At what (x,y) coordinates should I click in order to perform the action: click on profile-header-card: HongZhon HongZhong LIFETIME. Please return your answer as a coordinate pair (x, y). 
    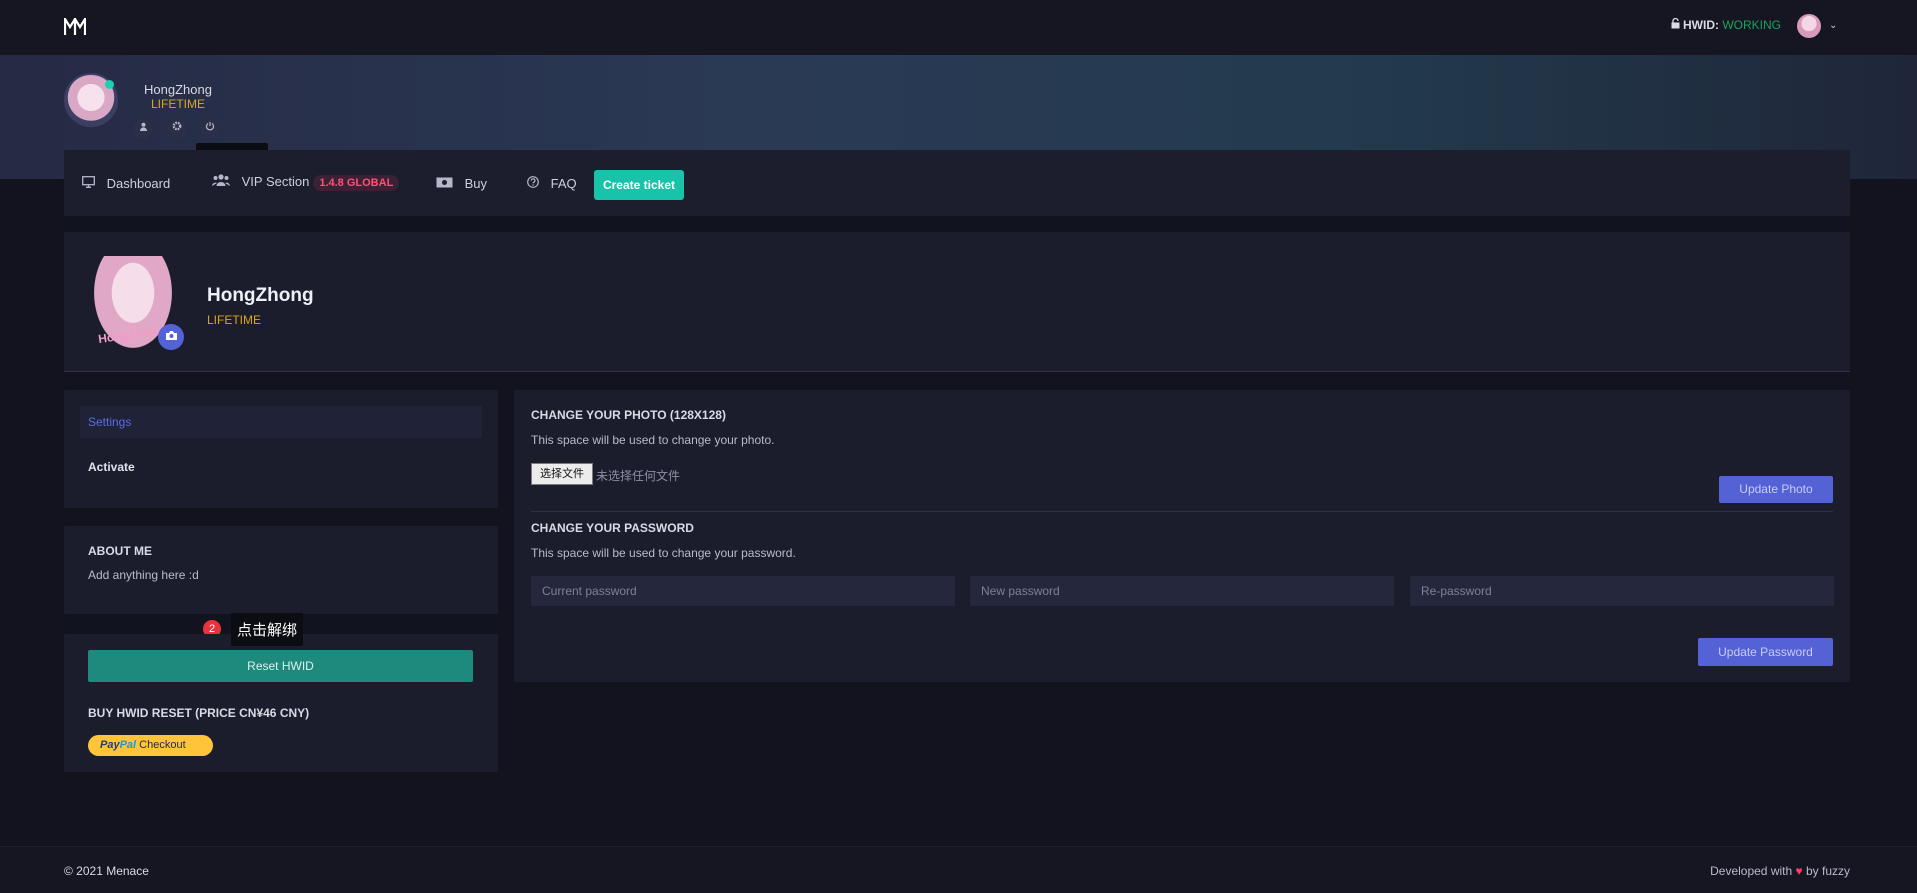
    Looking at the image, I should click on (957, 302).